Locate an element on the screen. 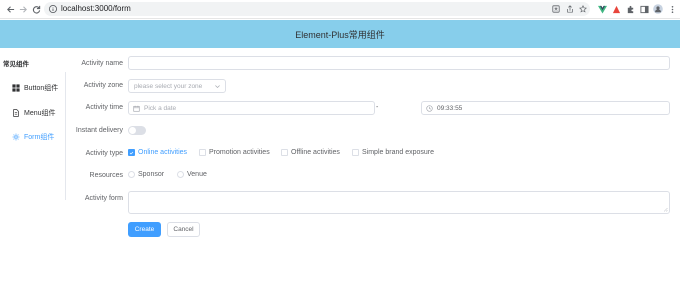  activity-name-input is located at coordinates (399, 63).